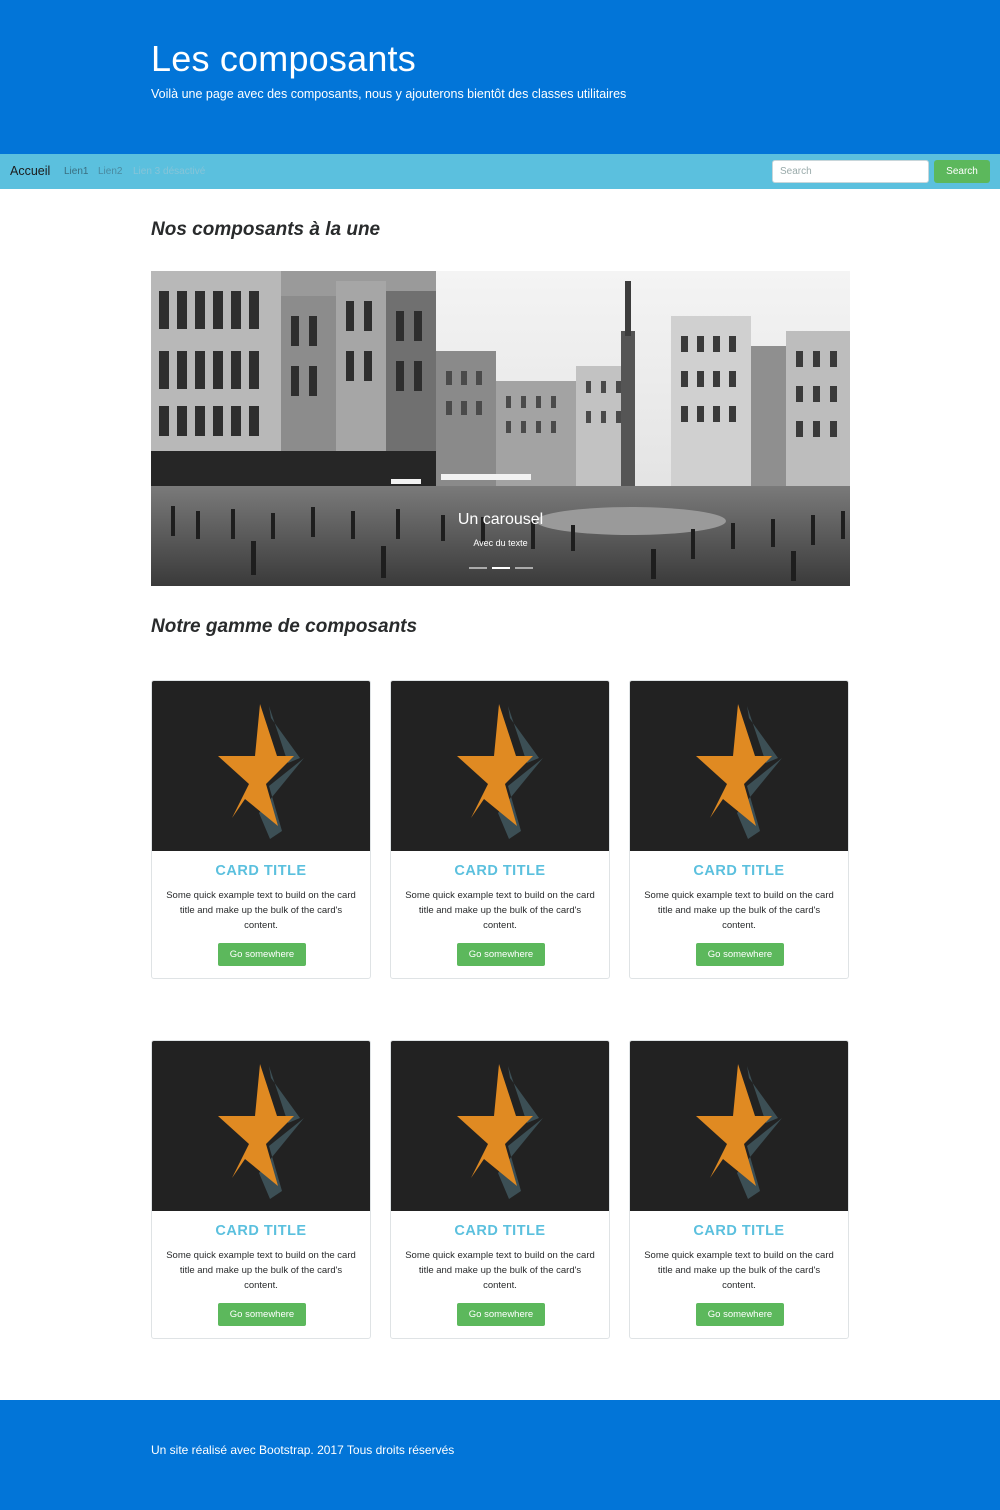 The height and width of the screenshot is (1510, 1000). Describe the element at coordinates (500, 543) in the screenshot. I see `carousel-caption-text: Avec du texte` at that location.